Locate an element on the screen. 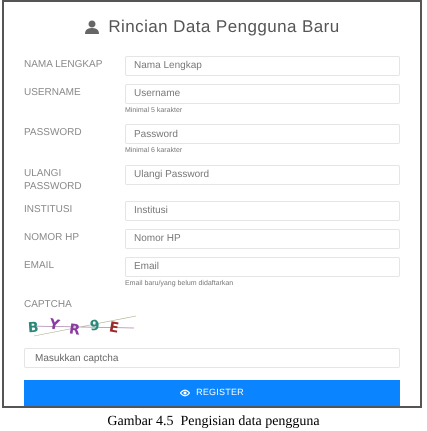 This screenshot has height=431, width=427. input-field: Password is located at coordinates (262, 134).